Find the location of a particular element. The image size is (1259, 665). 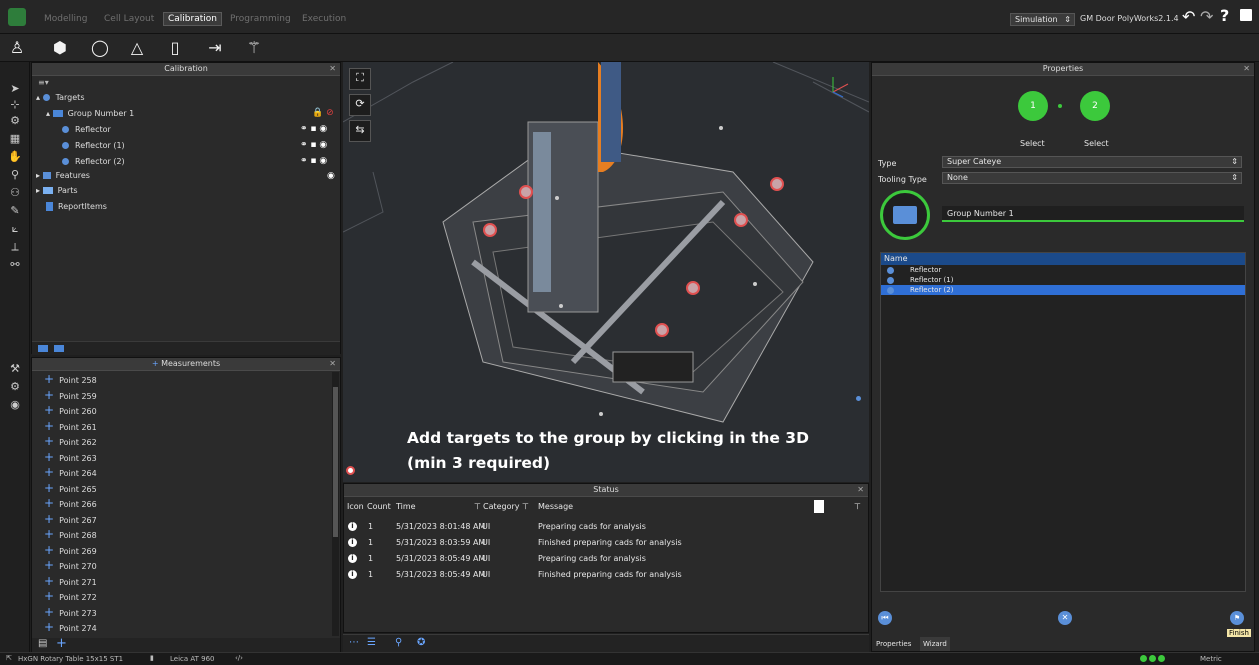

tab-calibration: Calibration is located at coordinates (192, 19).